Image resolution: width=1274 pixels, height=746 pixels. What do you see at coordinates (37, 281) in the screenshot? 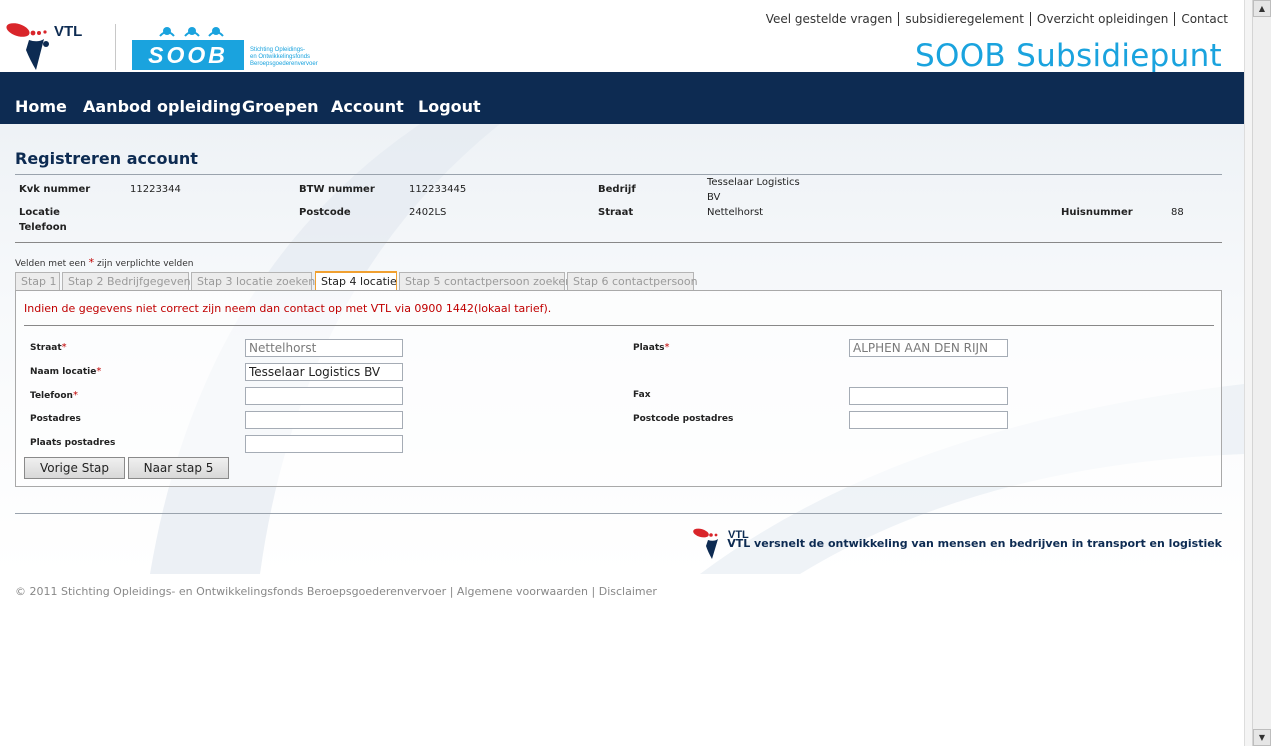
I see `tab-stap-1: Stap 1` at bounding box center [37, 281].